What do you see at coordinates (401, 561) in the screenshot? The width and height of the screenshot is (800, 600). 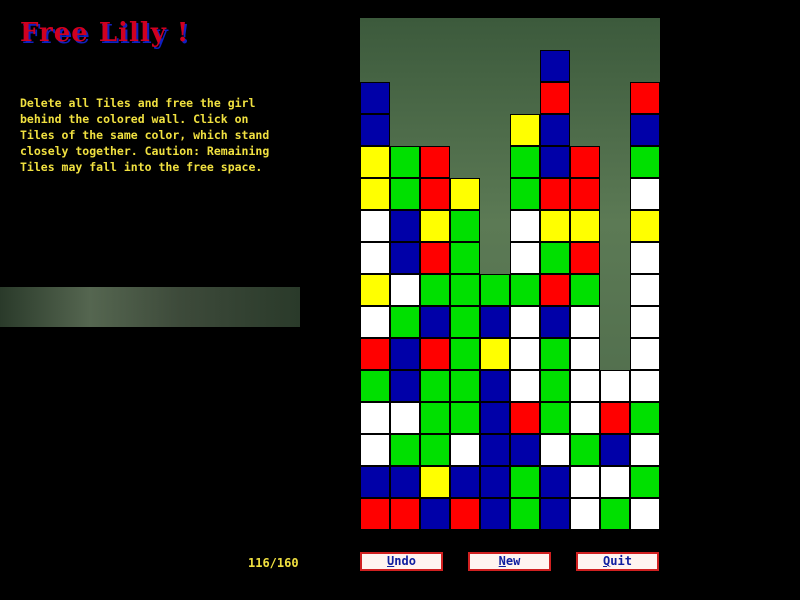 I see `undo-button: Undo` at bounding box center [401, 561].